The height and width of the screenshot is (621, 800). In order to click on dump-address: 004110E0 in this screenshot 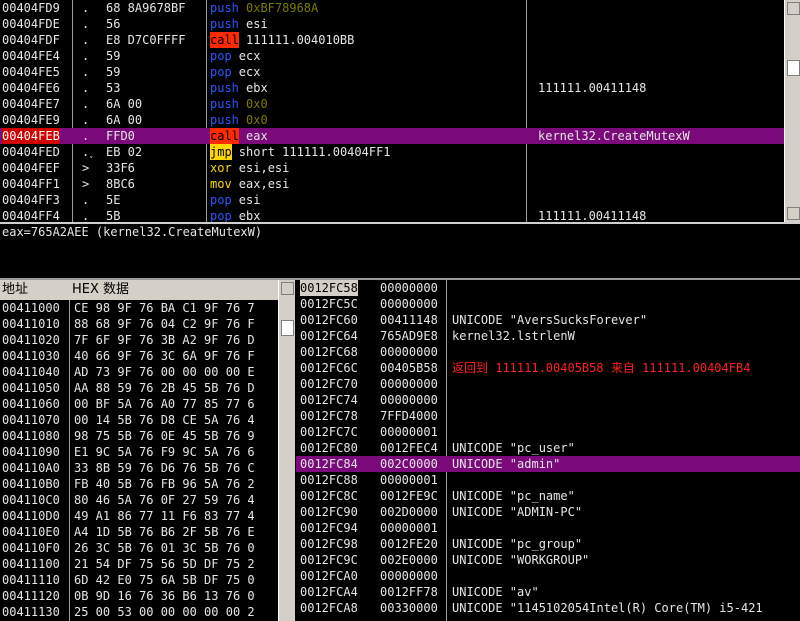, I will do `click(31, 532)`.